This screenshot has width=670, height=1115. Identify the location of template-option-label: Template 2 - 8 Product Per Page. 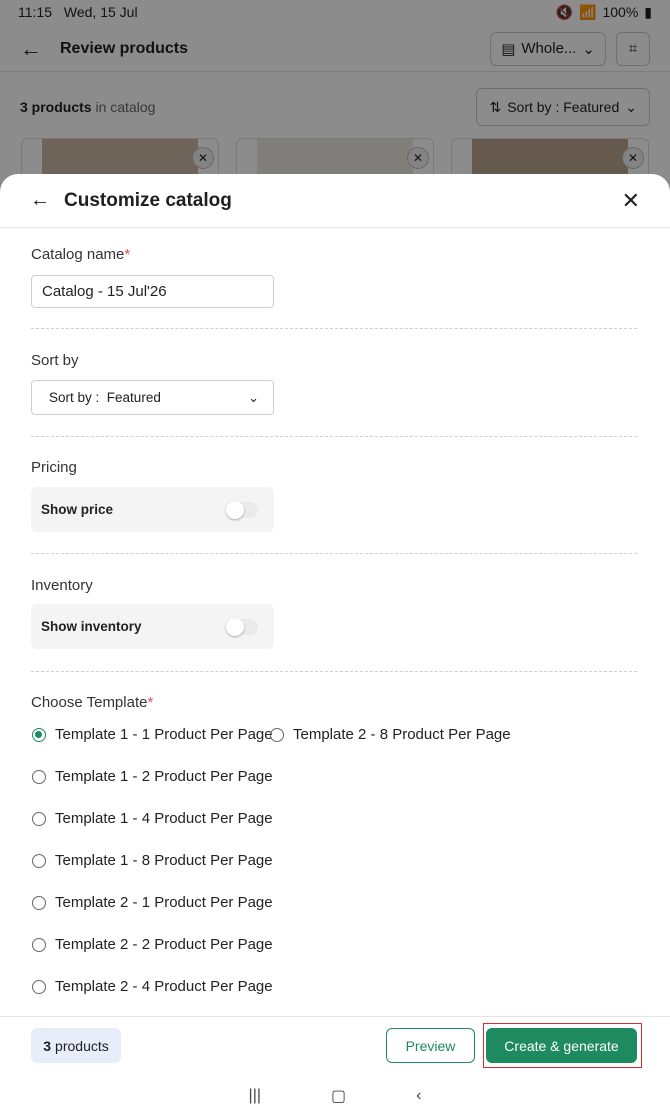
(402, 734).